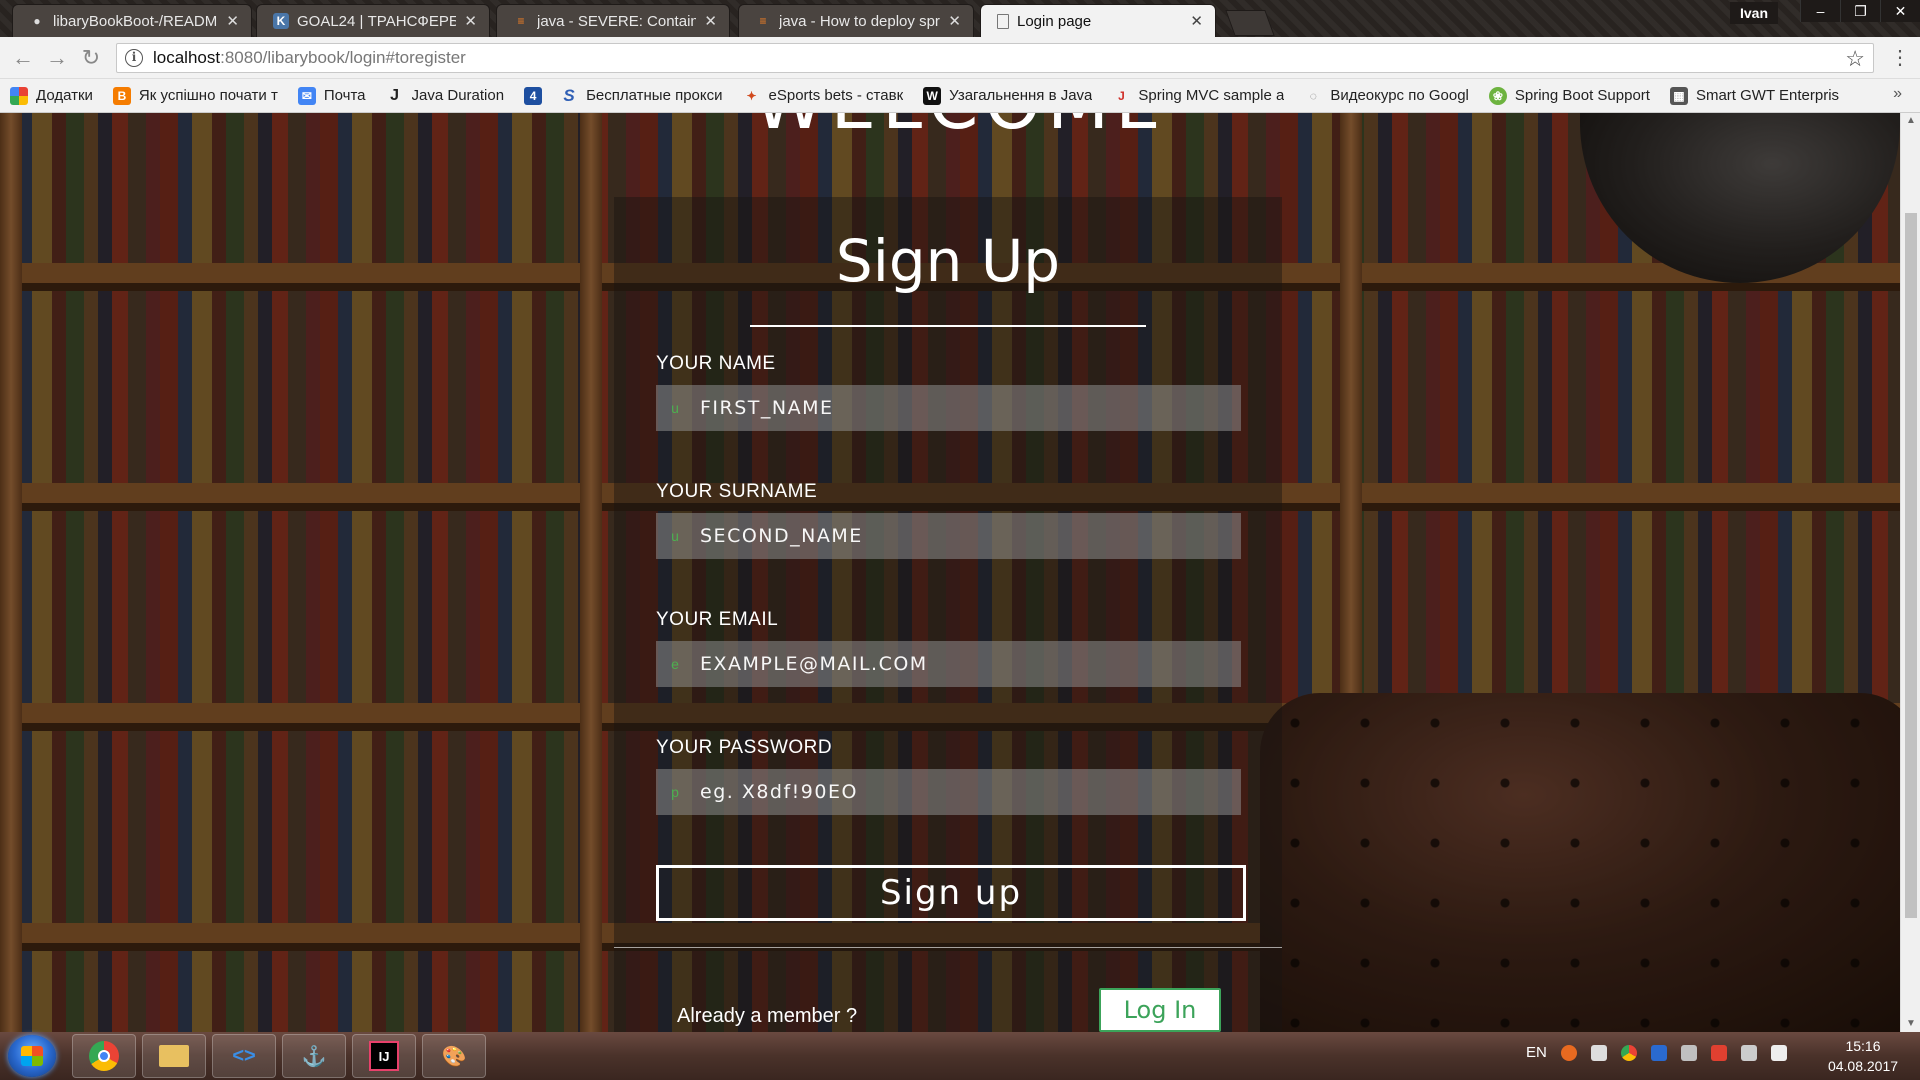 The height and width of the screenshot is (1080, 1920). I want to click on bookmark-apps: Додатки, so click(51, 95).